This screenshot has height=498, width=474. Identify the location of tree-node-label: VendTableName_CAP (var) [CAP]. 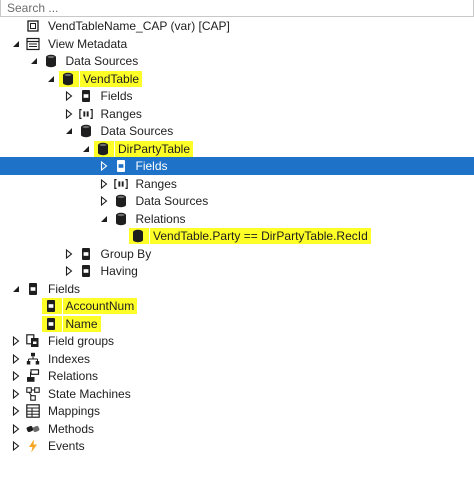
(139, 26).